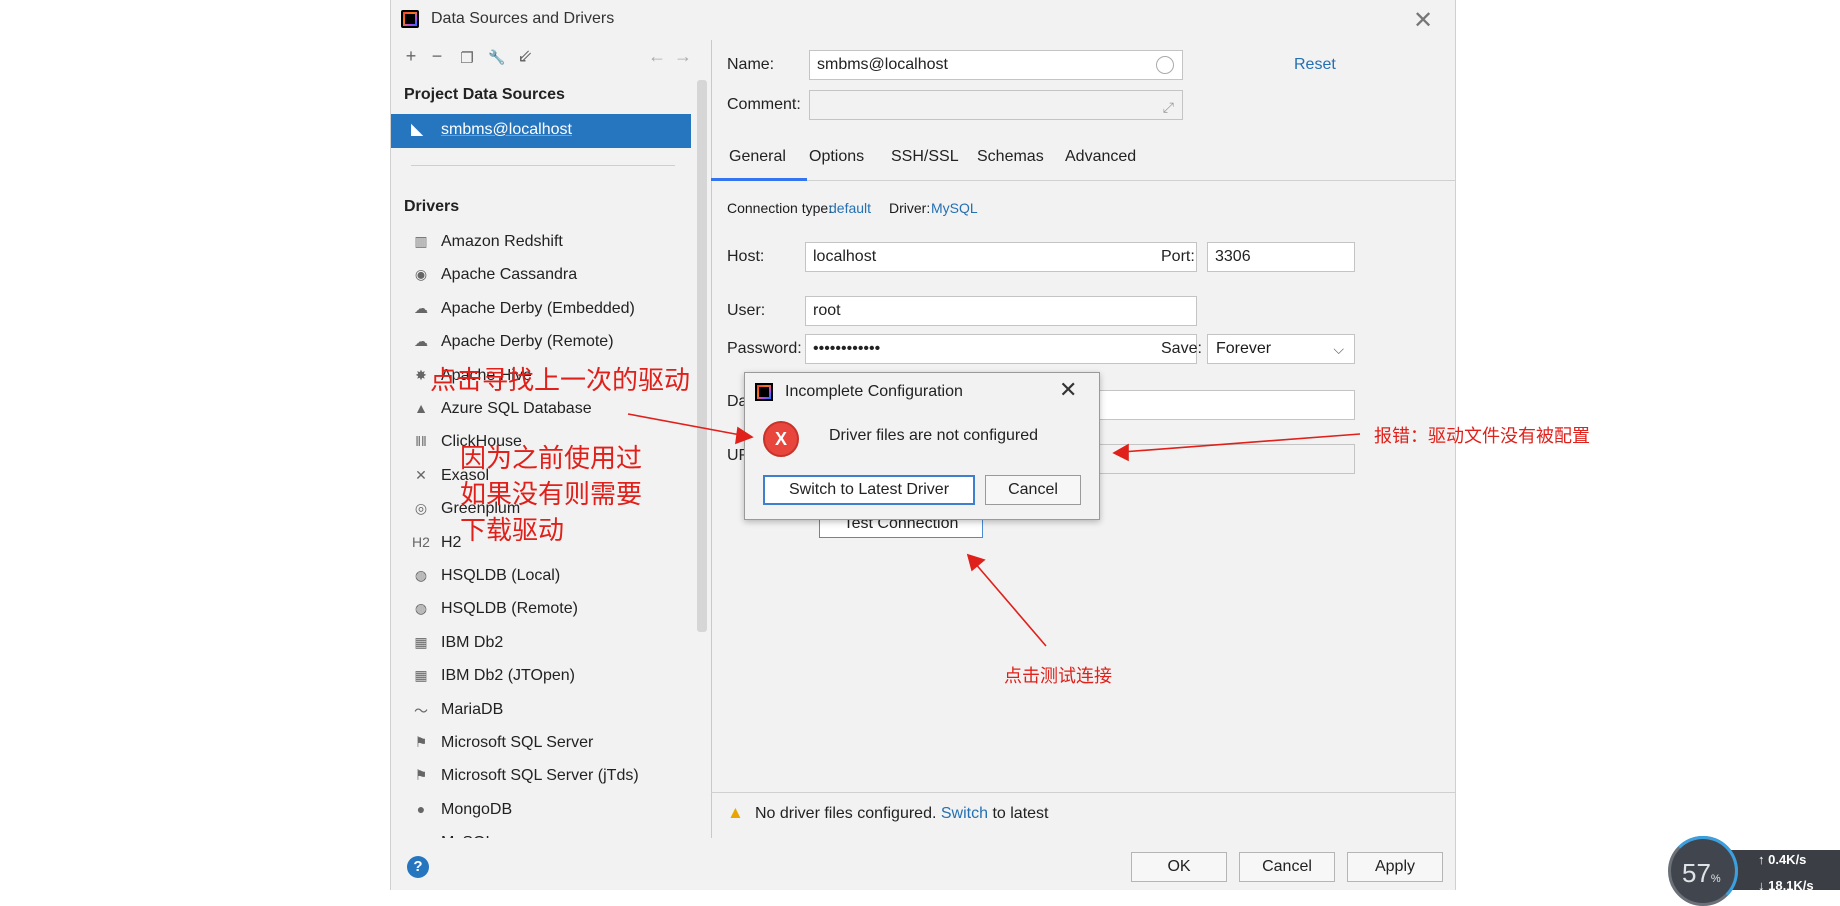 This screenshot has width=1840, height=906. What do you see at coordinates (541, 810) in the screenshot?
I see `driver-item: ● MongoDB` at bounding box center [541, 810].